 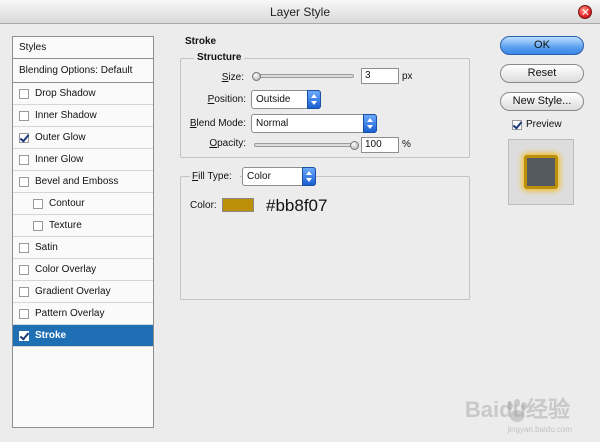 I want to click on blend-mode-select-value: Normal, so click(x=272, y=123).